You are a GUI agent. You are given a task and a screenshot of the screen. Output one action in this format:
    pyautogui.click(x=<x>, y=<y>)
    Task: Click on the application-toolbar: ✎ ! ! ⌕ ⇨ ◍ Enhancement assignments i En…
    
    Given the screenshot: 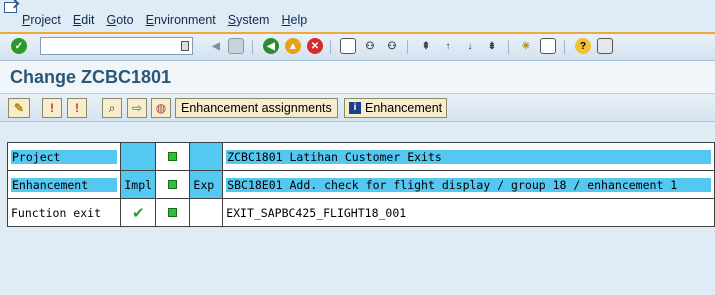 What is the action you would take?
    pyautogui.click(x=357, y=108)
    